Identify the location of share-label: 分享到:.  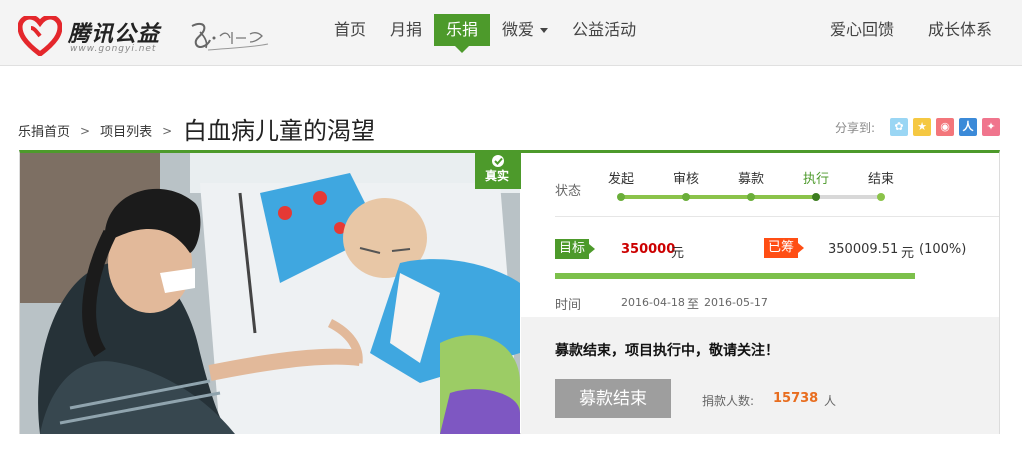
(854, 127).